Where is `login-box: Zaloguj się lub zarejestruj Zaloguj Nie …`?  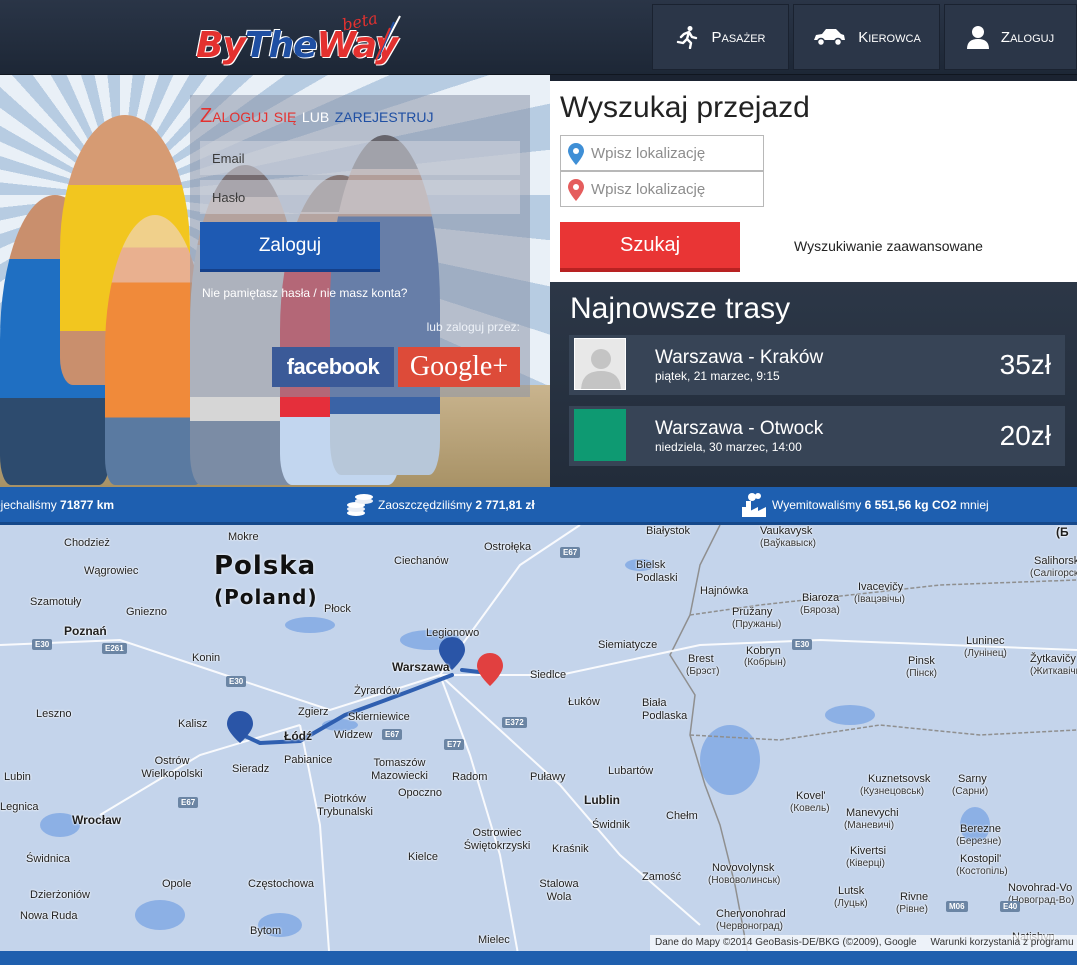 login-box: Zaloguj się lub zarejestruj Zaloguj Nie … is located at coordinates (360, 246).